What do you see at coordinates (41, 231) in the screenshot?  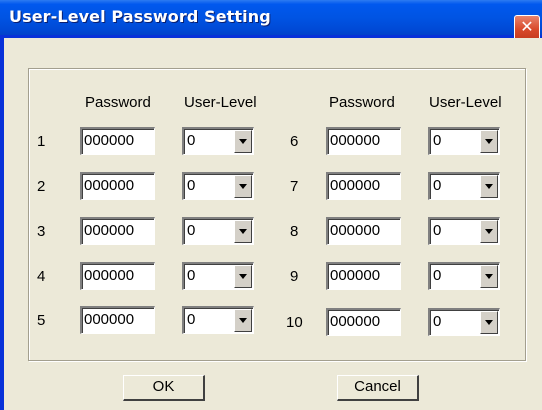 I see `row-number-3: 3` at bounding box center [41, 231].